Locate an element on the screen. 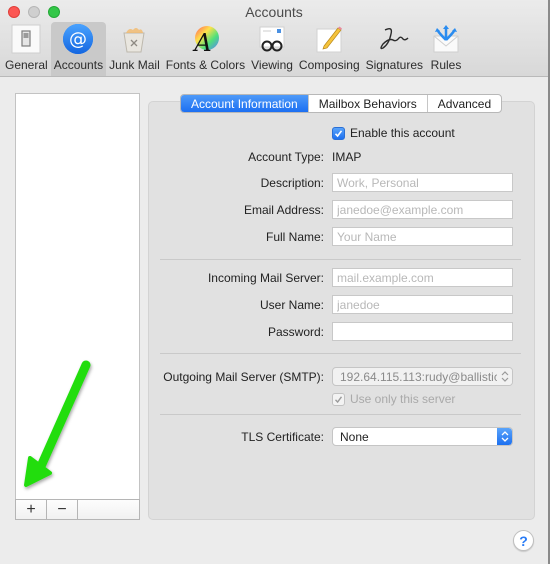 This screenshot has width=550, height=564. use-only-server-label: Use only this server is located at coordinates (403, 399).